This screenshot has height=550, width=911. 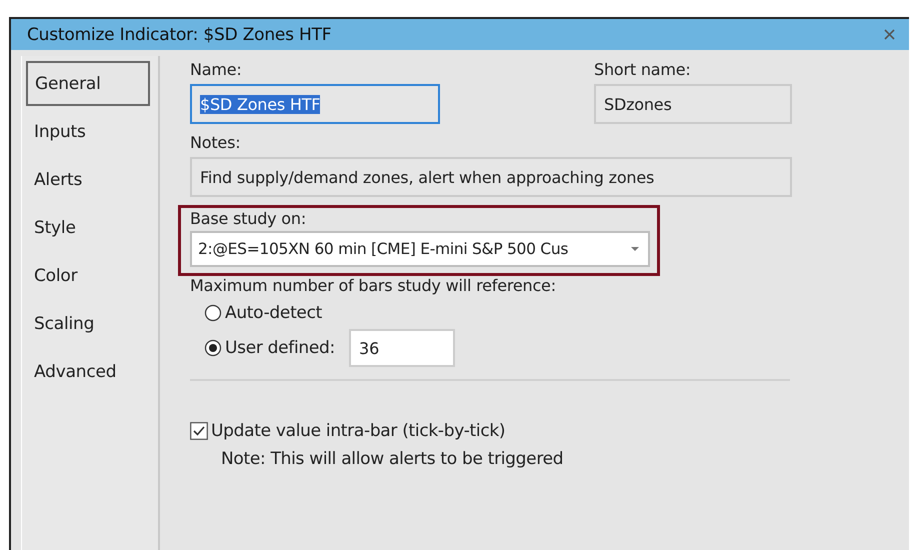 I want to click on field-label: Name:, so click(x=216, y=69).